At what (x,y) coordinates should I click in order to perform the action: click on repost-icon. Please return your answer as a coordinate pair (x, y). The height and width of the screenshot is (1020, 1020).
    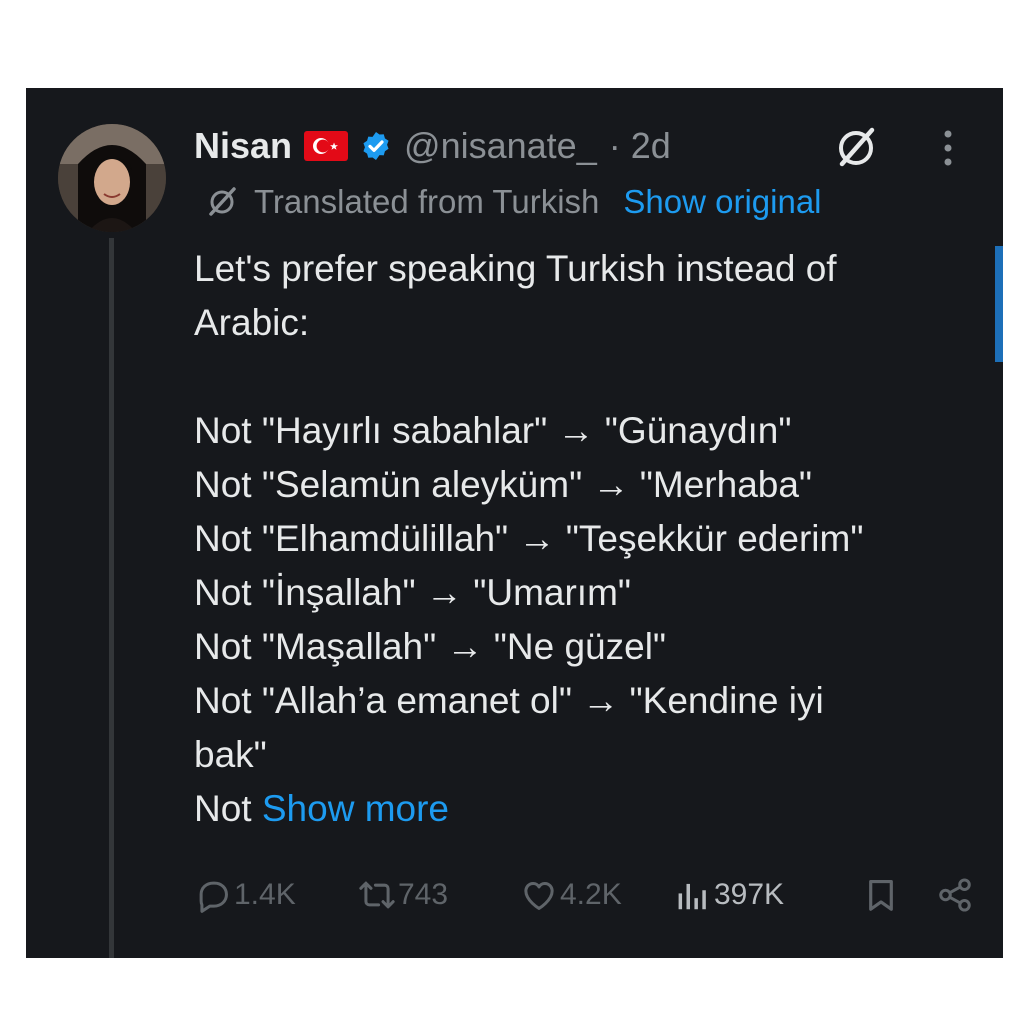
    Looking at the image, I should click on (377, 895).